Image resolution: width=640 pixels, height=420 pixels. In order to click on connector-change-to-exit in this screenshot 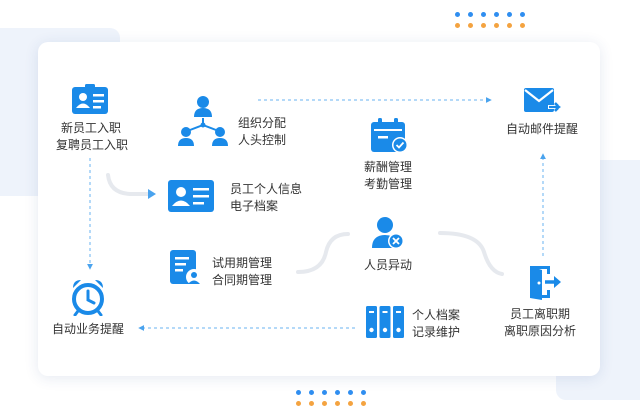, I will do `click(471, 253)`.